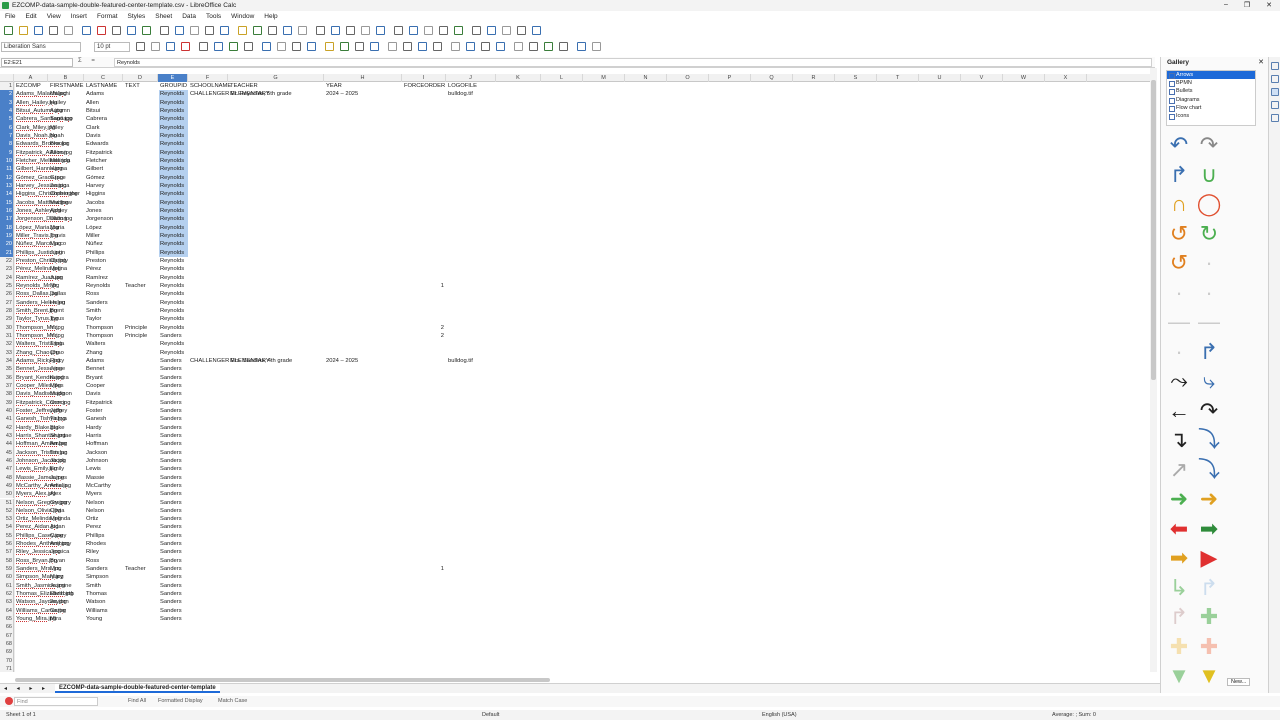 This screenshot has width=1280, height=720. Describe the element at coordinates (210, 86) in the screenshot. I see `column-title-cell: SCHOOLNAME` at that location.